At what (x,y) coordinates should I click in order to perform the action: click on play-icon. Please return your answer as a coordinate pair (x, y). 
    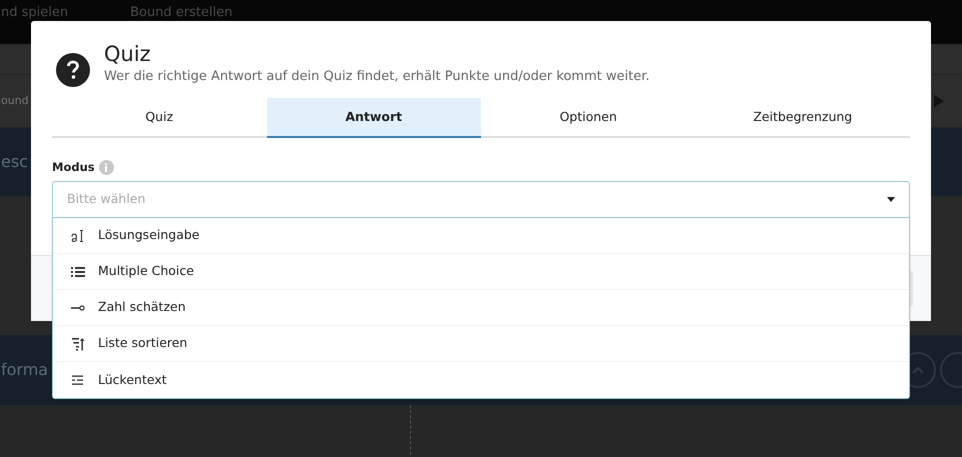
    Looking at the image, I should click on (939, 101).